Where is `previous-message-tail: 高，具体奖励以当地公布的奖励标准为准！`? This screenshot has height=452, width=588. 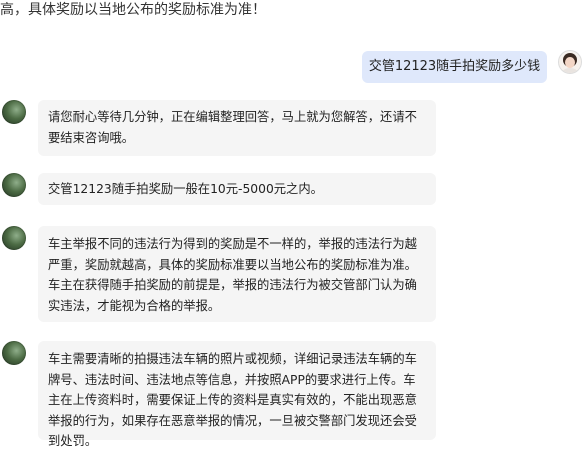
previous-message-tail: 高，具体奖励以当地公布的奖励标准为准！ is located at coordinates (133, 10).